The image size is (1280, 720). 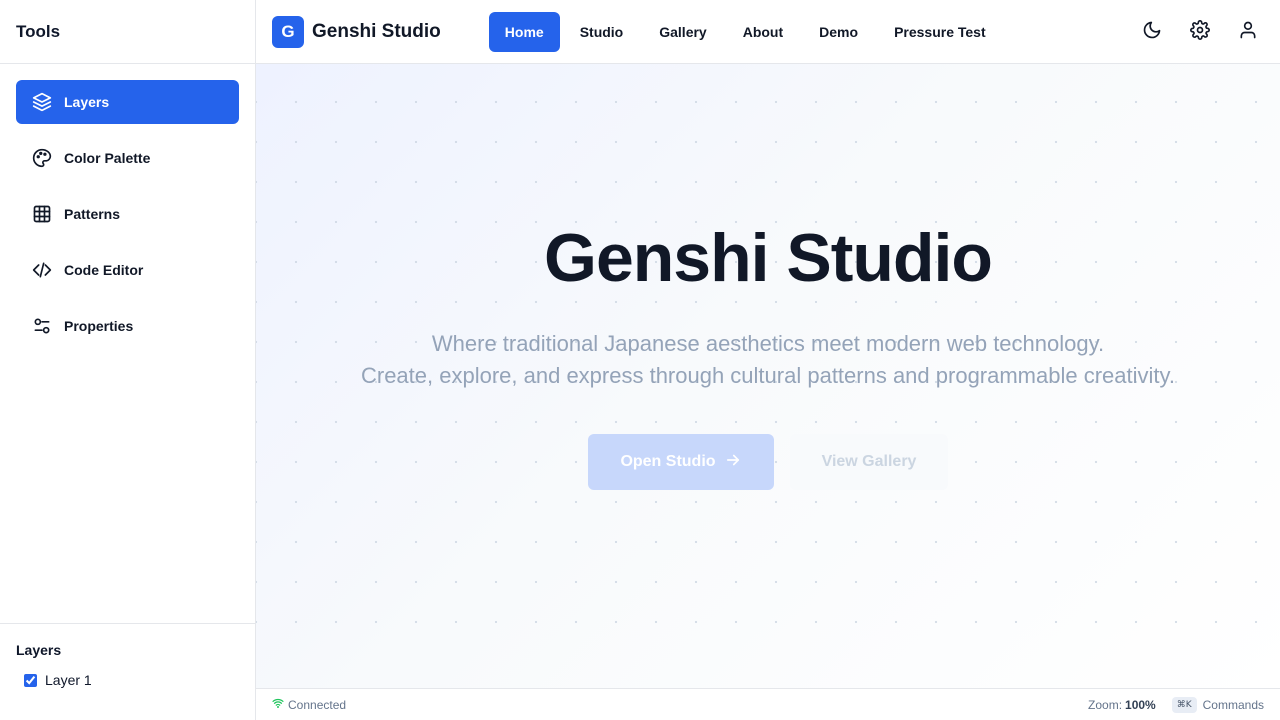 I want to click on connection-label: Connected, so click(x=317, y=704).